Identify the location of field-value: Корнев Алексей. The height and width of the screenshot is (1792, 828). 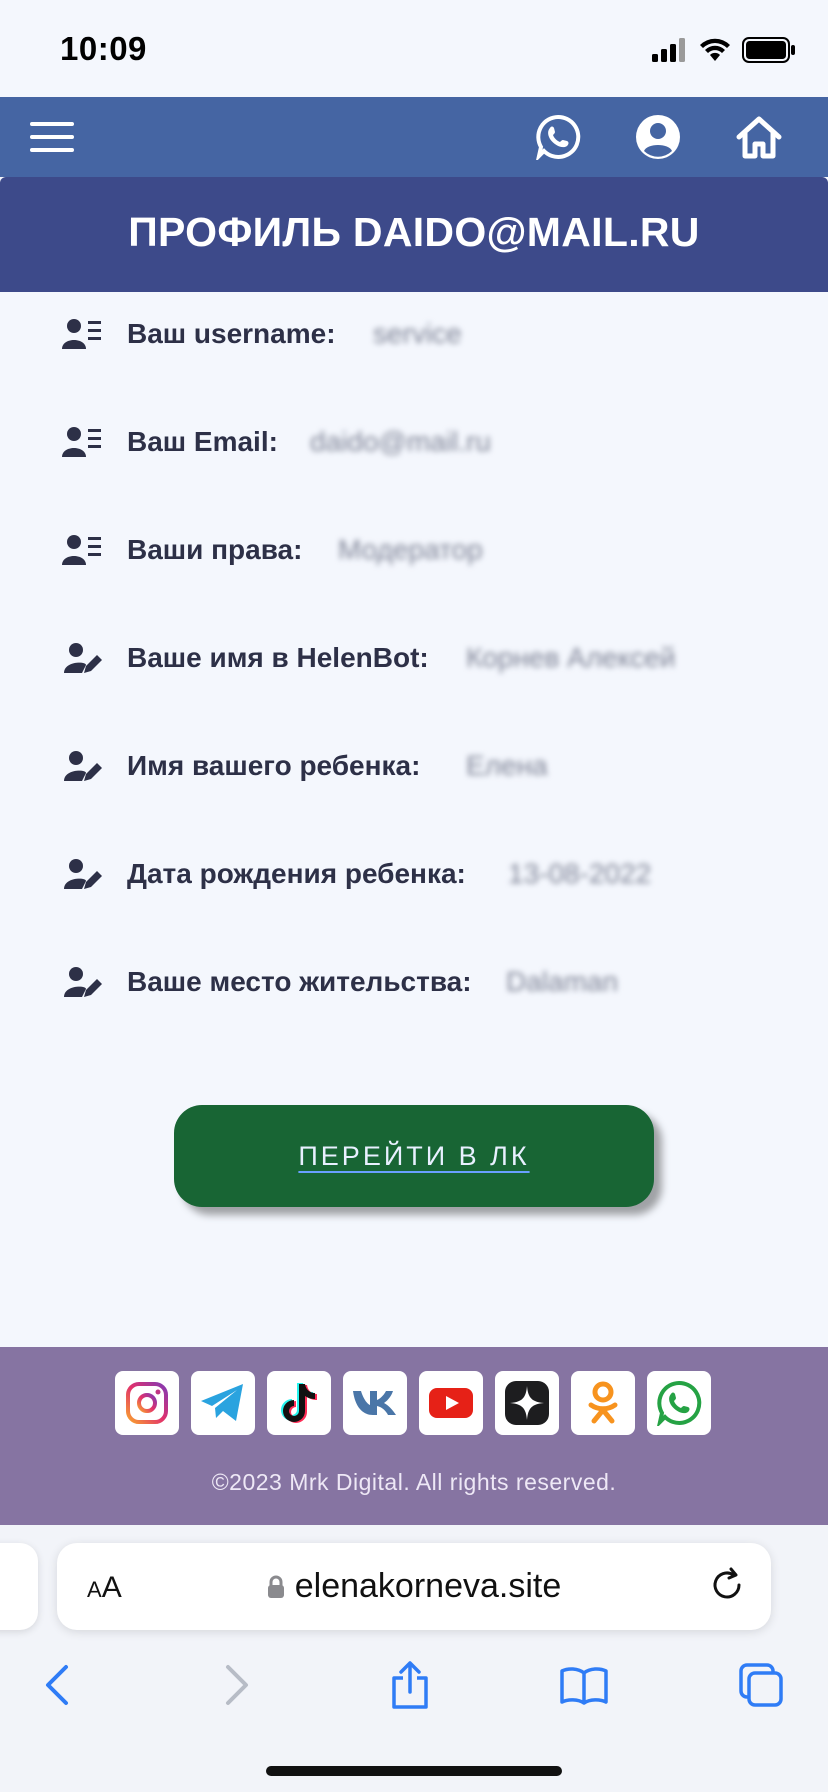
(571, 657).